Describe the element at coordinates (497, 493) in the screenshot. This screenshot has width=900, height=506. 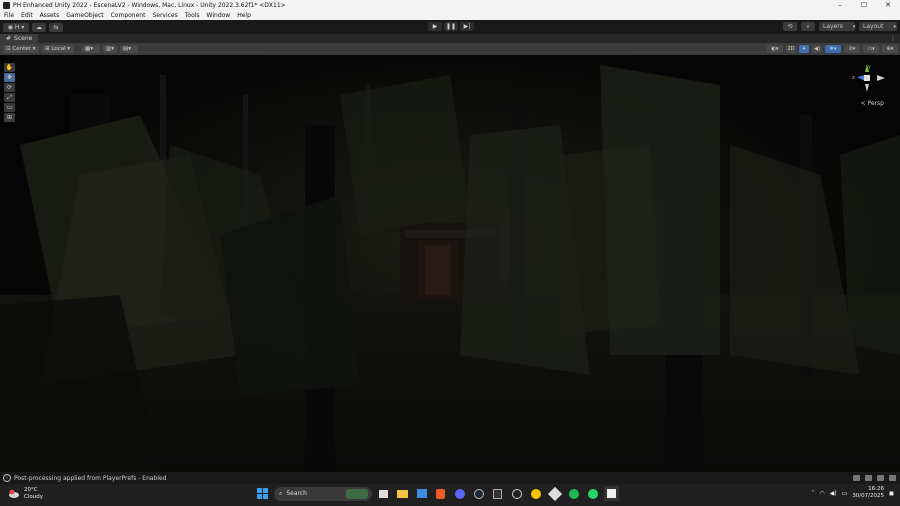
I see `epic-games-app` at that location.